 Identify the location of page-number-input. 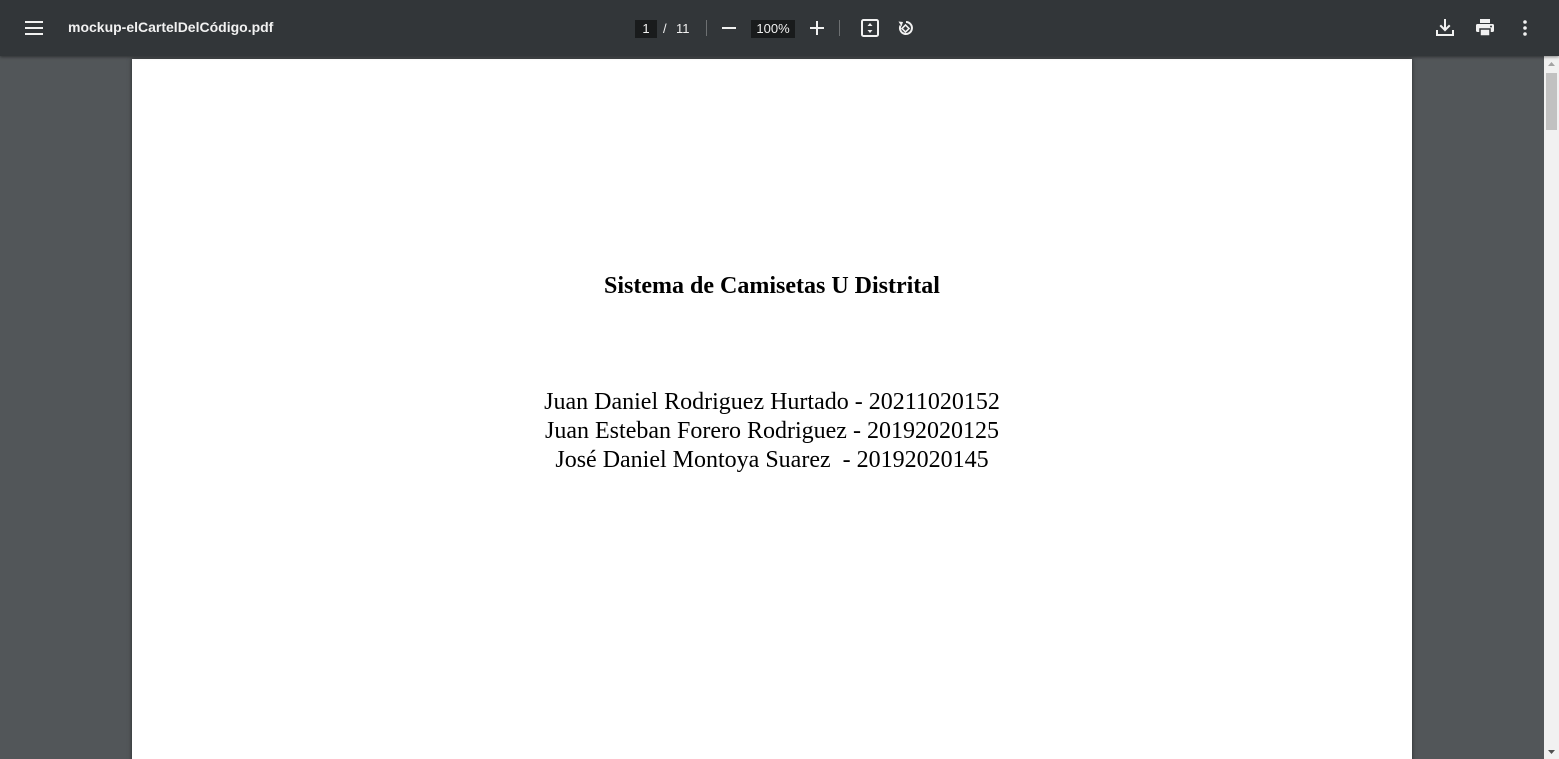
(646, 29).